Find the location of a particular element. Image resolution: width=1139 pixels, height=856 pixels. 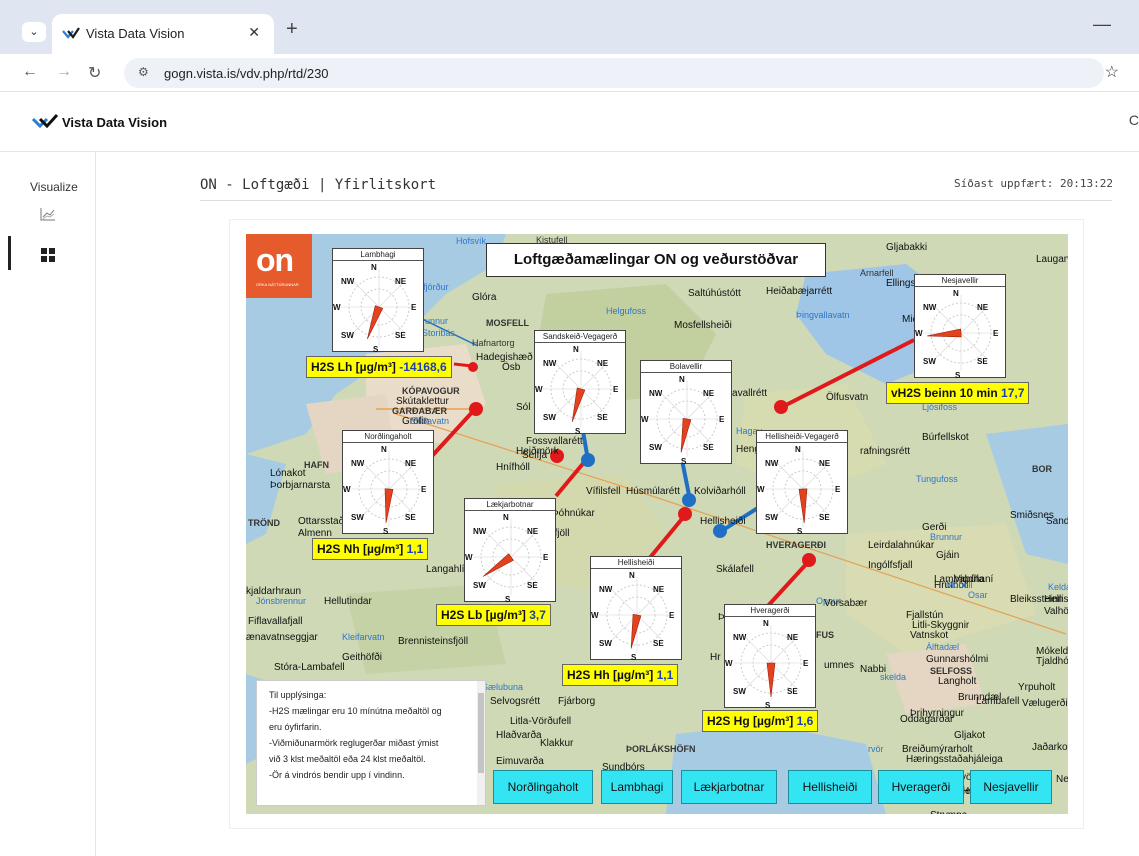

tab-close-icon: ✕ is located at coordinates (254, 32).